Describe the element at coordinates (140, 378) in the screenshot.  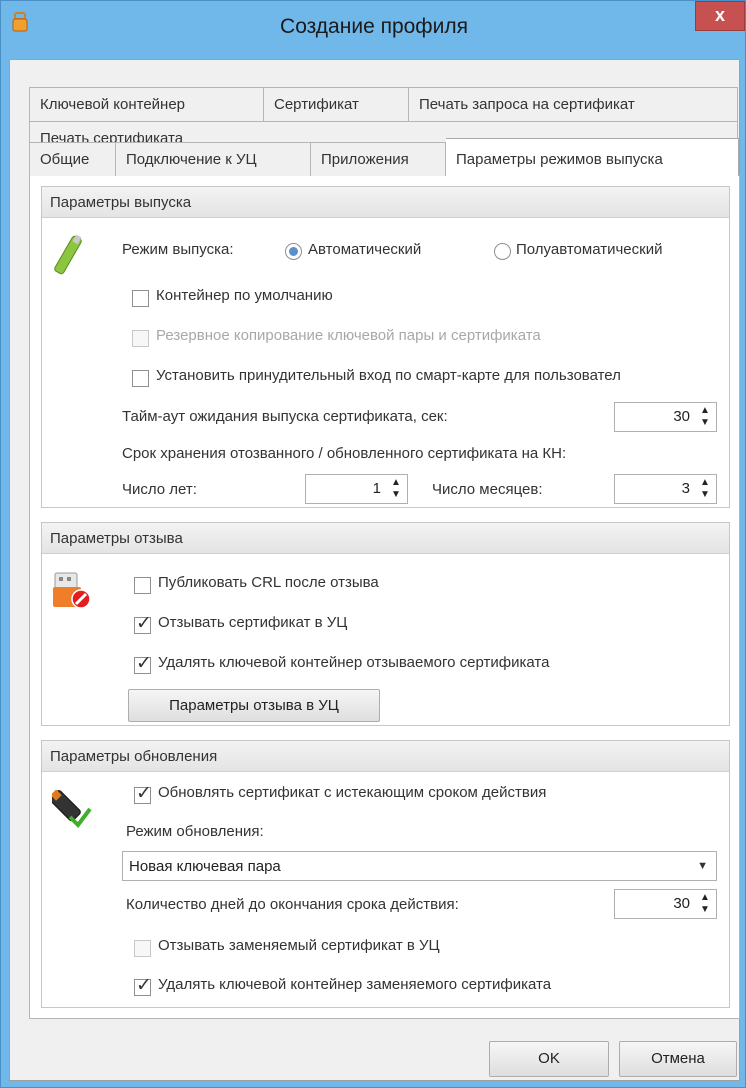
I see `checkbox-force-smartcard` at that location.